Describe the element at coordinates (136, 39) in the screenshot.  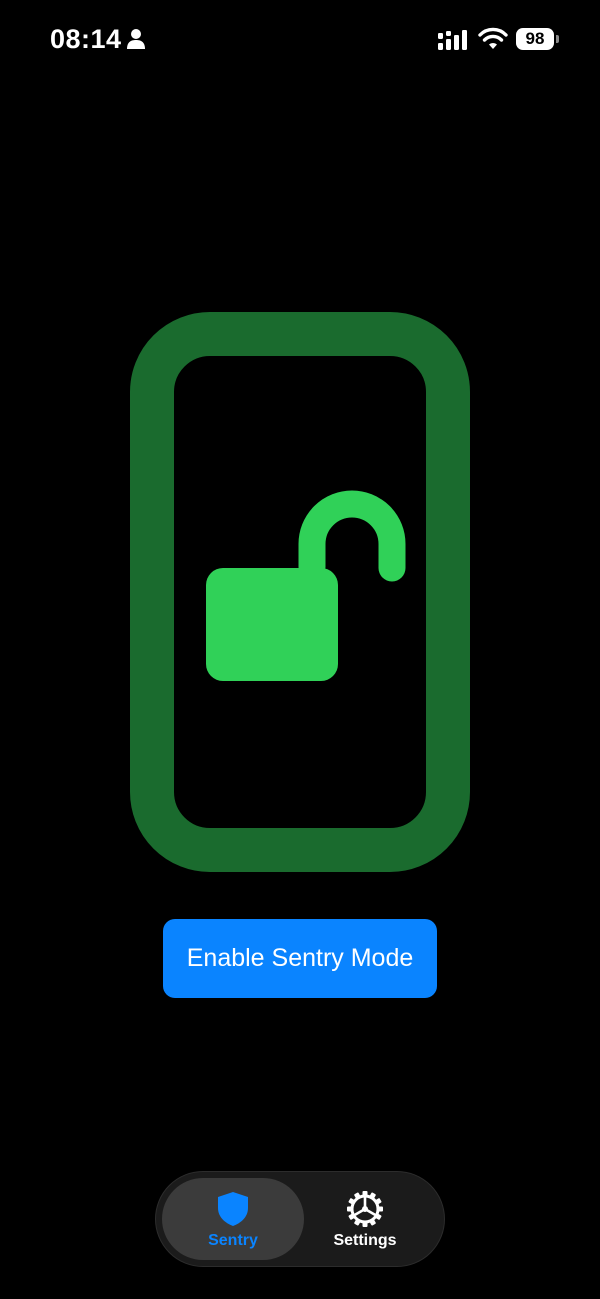
I see `person-icon` at that location.